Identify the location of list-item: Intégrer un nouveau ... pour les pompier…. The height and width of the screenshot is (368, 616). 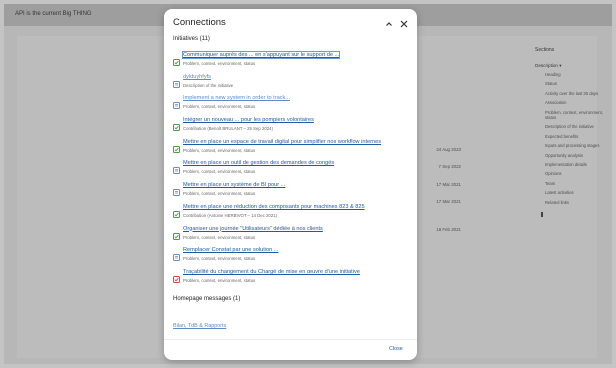
(291, 128).